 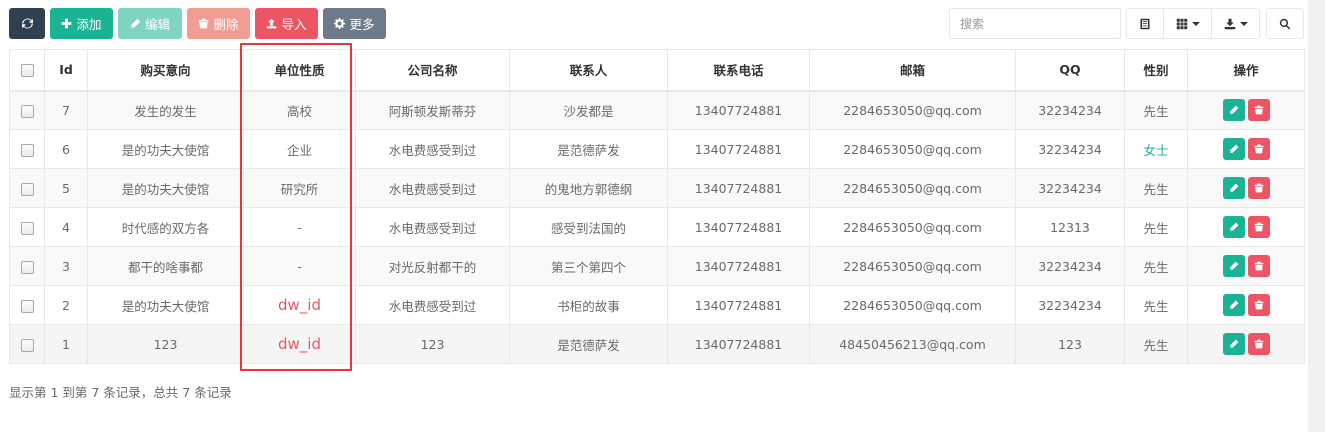 What do you see at coordinates (1070, 344) in the screenshot?
I see `cell-qq: 123` at bounding box center [1070, 344].